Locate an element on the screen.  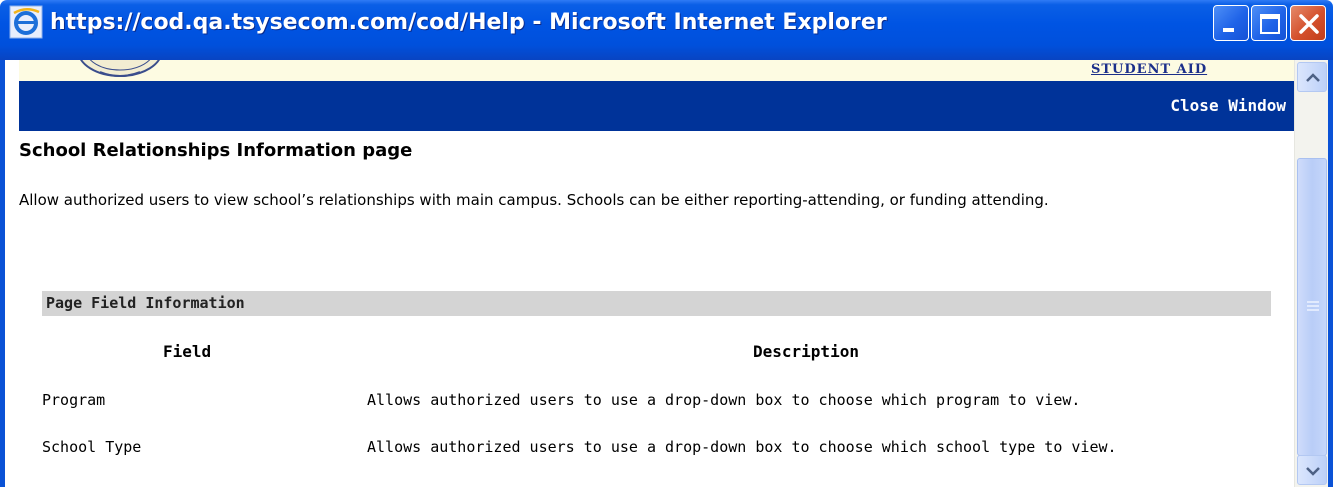
field-name: School Type is located at coordinates (92, 447).